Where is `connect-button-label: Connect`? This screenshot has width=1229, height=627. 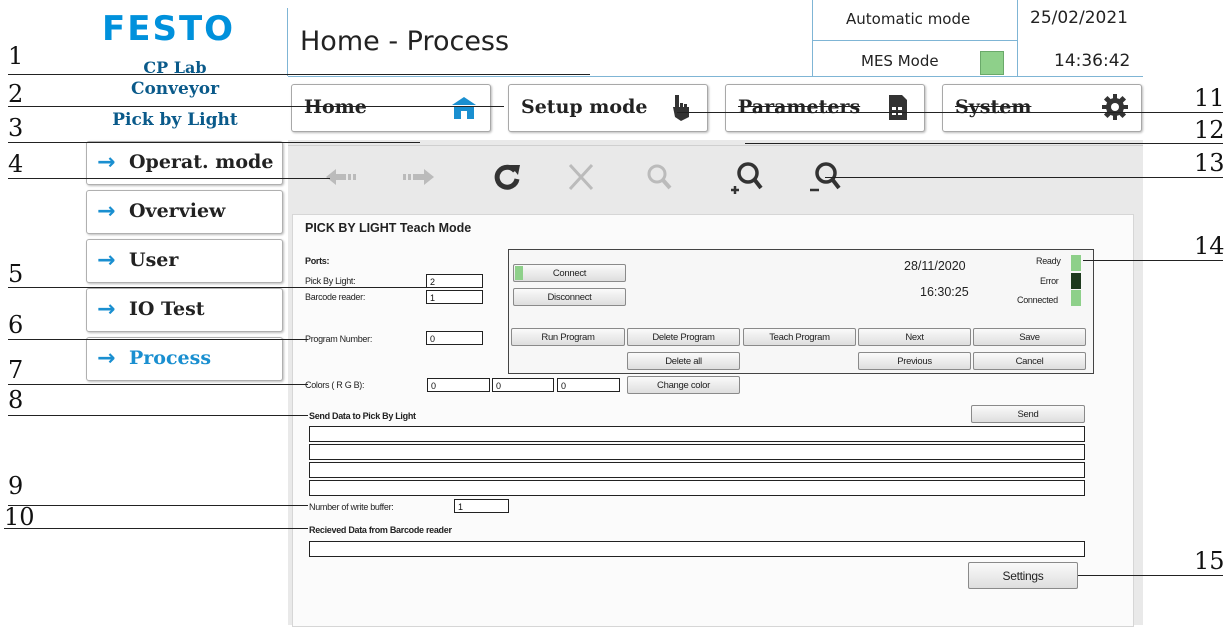 connect-button-label: Connect is located at coordinates (569, 273).